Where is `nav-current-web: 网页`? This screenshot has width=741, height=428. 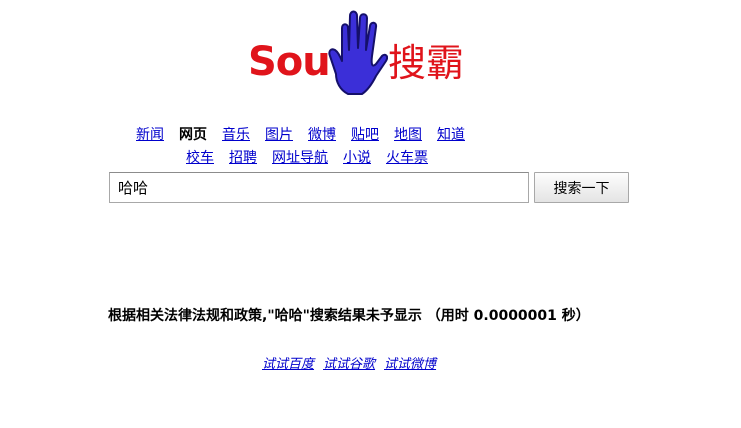 nav-current-web: 网页 is located at coordinates (193, 135).